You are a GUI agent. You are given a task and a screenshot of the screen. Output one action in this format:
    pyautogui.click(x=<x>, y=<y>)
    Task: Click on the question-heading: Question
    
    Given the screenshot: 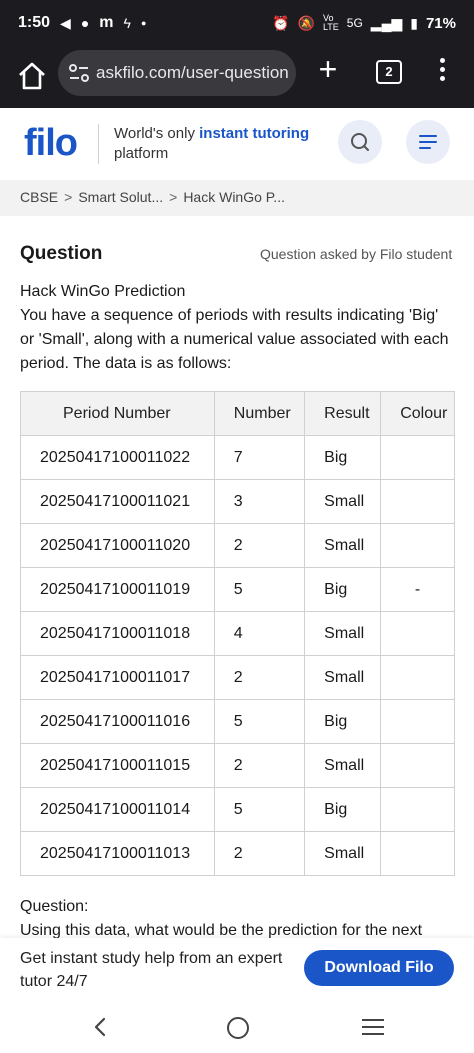 What is the action you would take?
    pyautogui.click(x=61, y=253)
    